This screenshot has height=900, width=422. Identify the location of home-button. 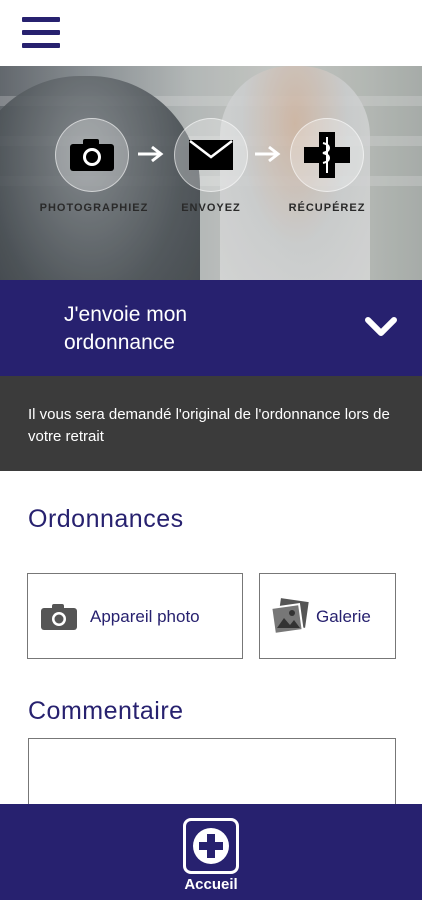
(211, 846).